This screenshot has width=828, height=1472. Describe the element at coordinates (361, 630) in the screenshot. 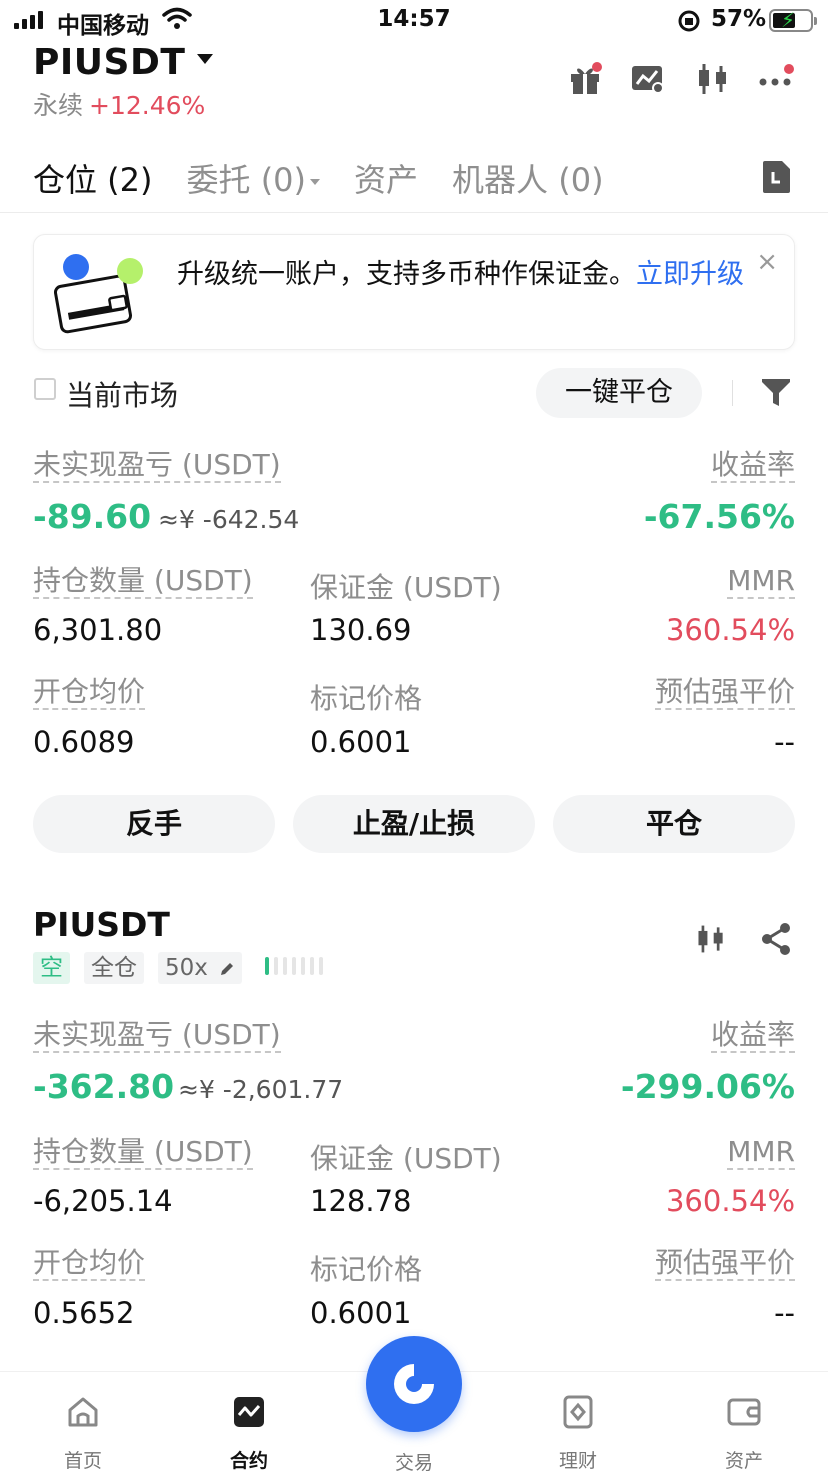

I see `margin-value: 130.69` at that location.